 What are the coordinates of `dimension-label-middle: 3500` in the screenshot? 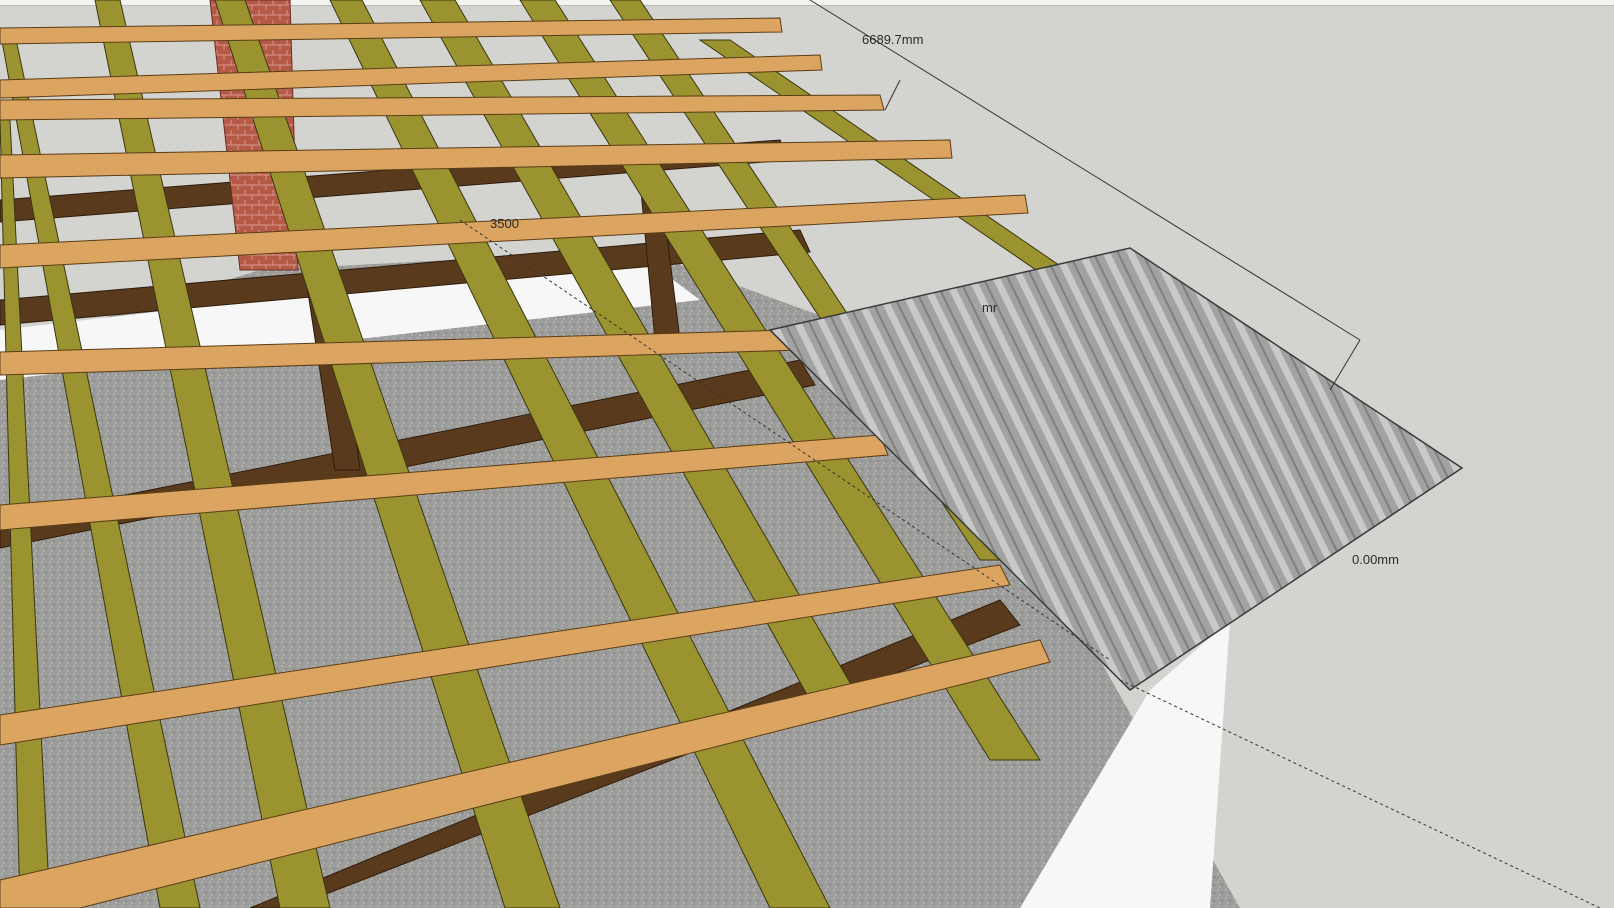 It's located at (504, 223).